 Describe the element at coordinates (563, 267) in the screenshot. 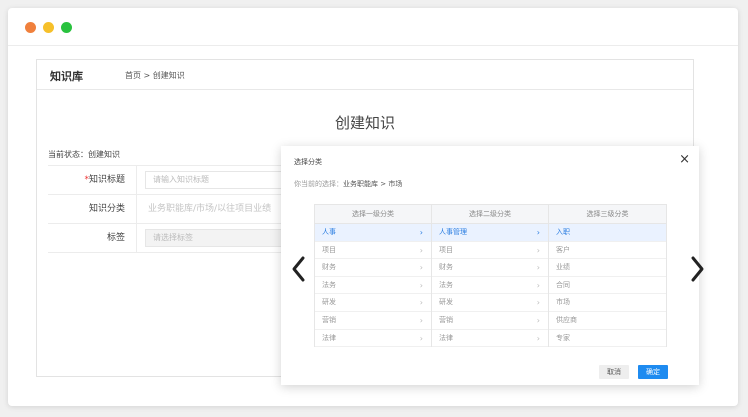

I see `cascader-option-label: 业绩` at that location.